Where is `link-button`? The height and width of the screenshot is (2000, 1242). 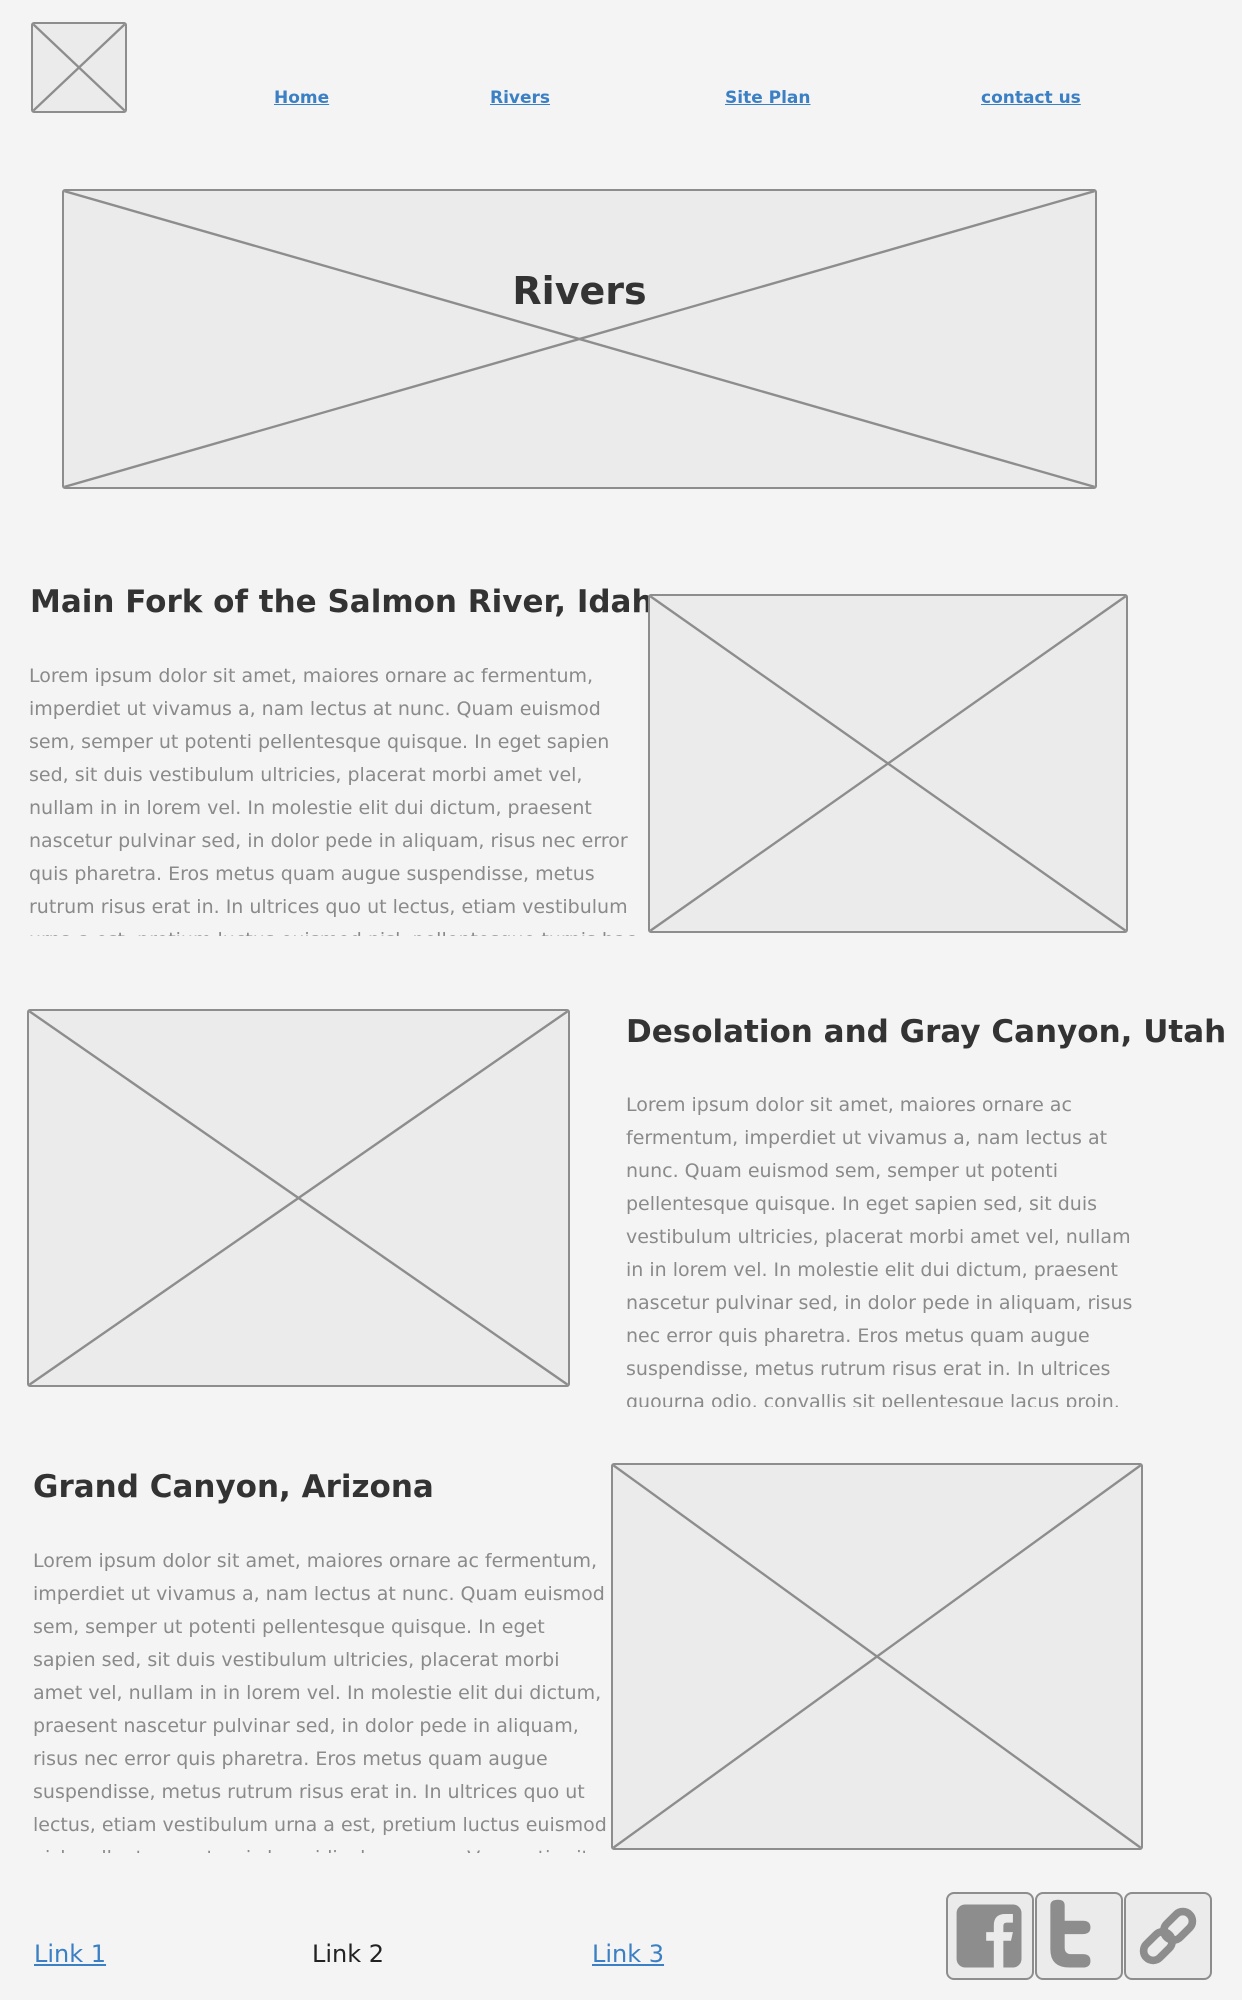
link-button is located at coordinates (1168, 1936).